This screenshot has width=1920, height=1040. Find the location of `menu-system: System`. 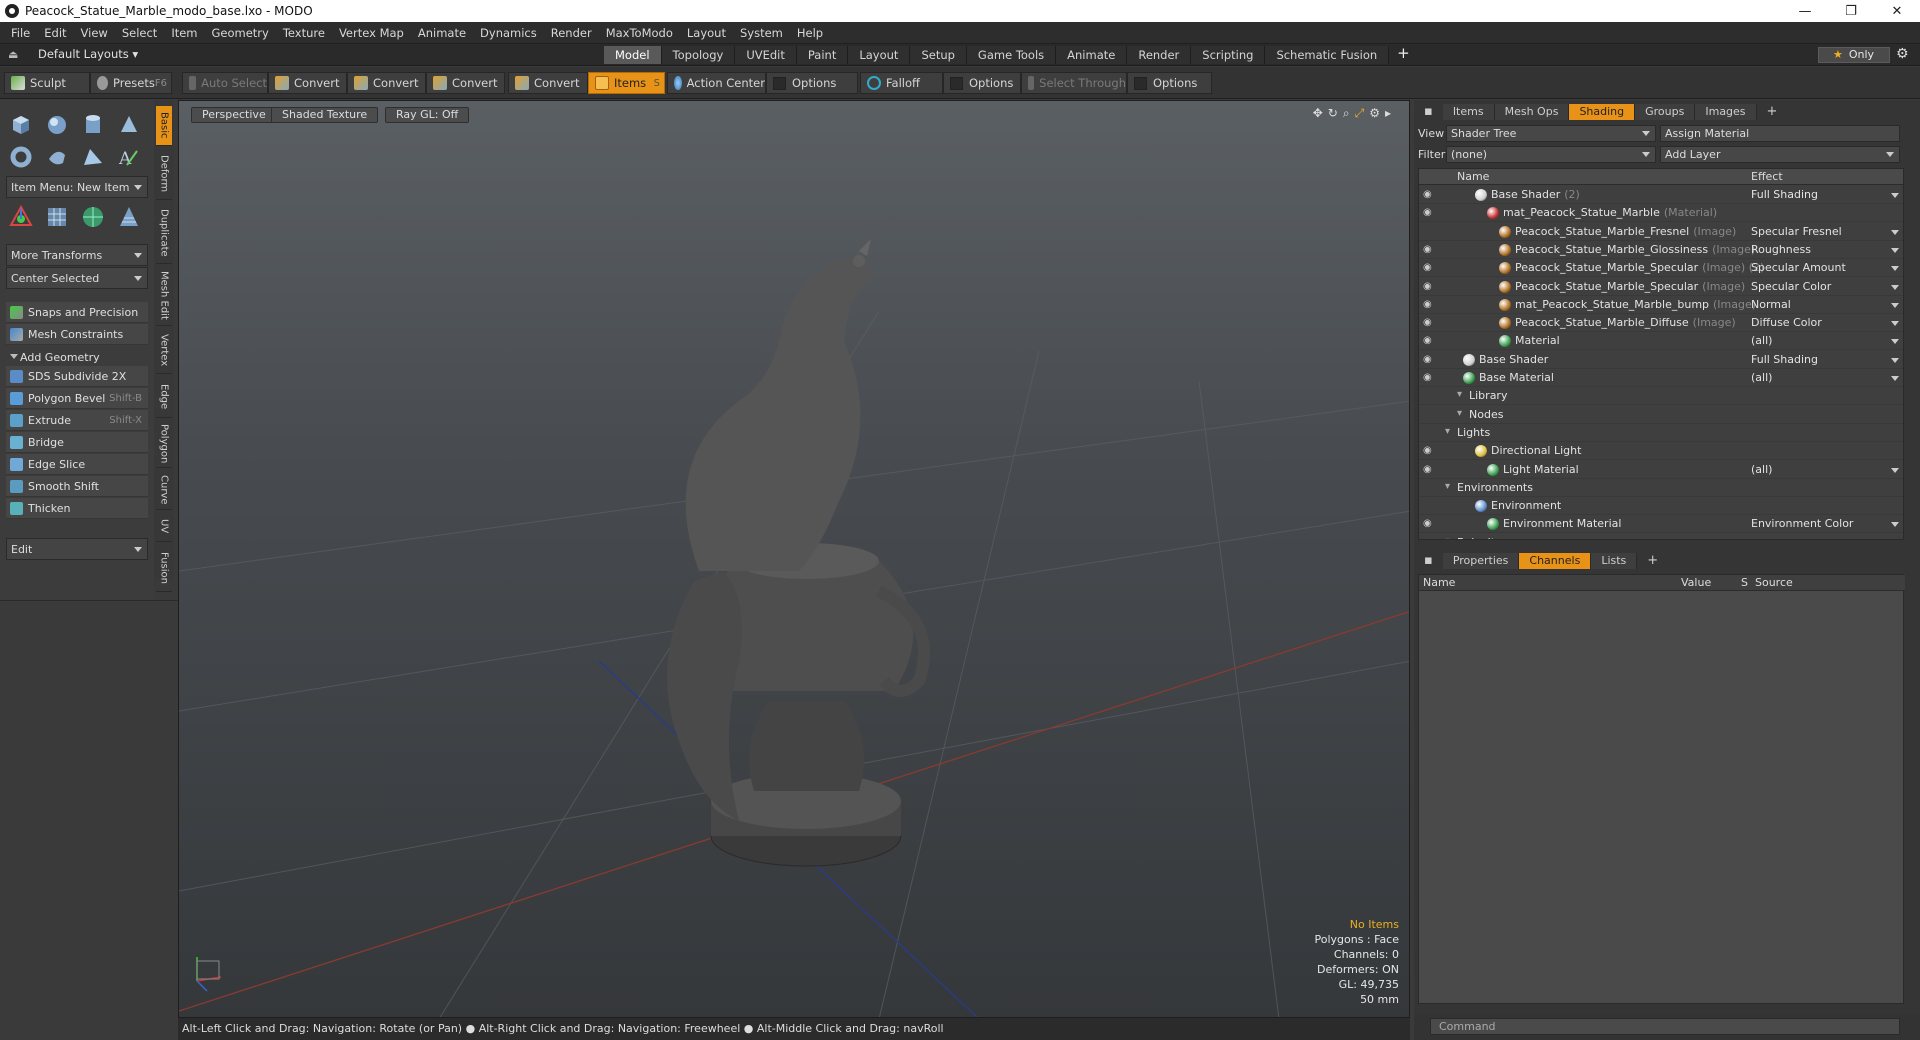

menu-system: System is located at coordinates (761, 33).